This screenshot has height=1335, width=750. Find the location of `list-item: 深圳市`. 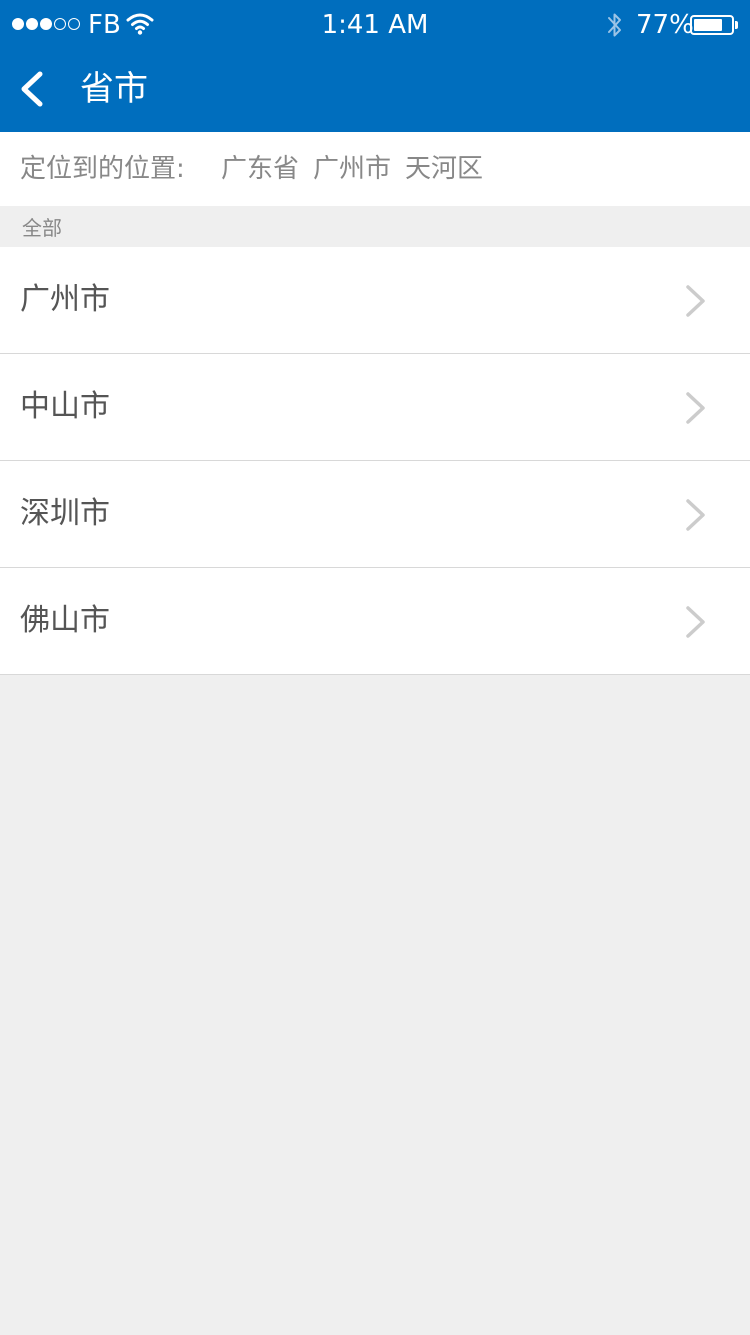

list-item: 深圳市 is located at coordinates (375, 514).